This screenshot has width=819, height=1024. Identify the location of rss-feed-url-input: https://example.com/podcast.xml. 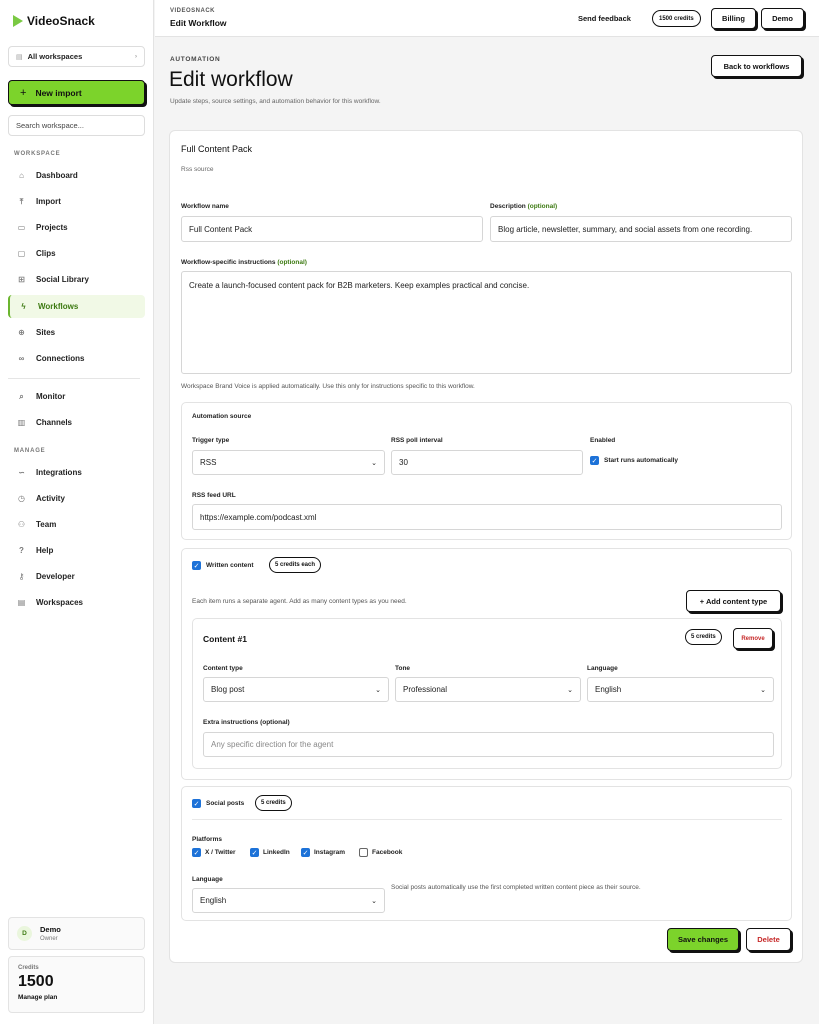
(487, 517).